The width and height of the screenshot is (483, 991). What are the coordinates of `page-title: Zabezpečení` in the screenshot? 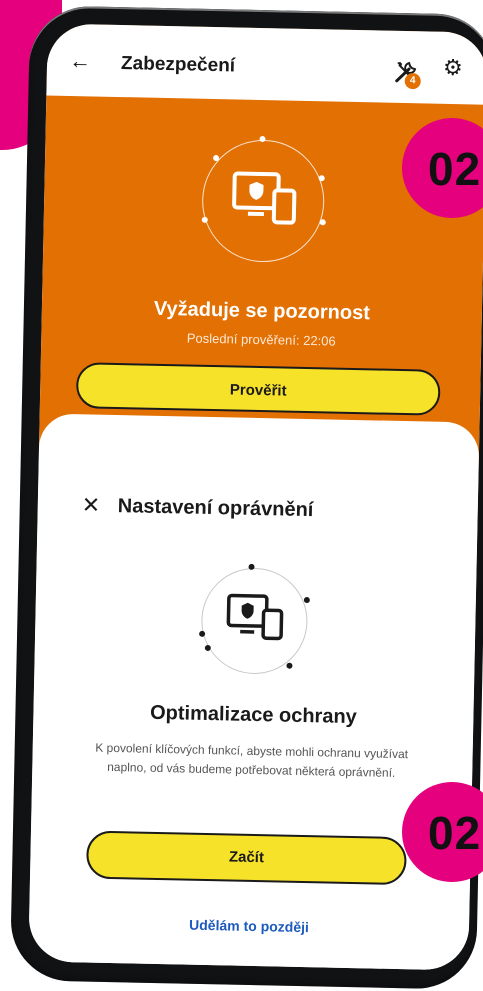 It's located at (178, 65).